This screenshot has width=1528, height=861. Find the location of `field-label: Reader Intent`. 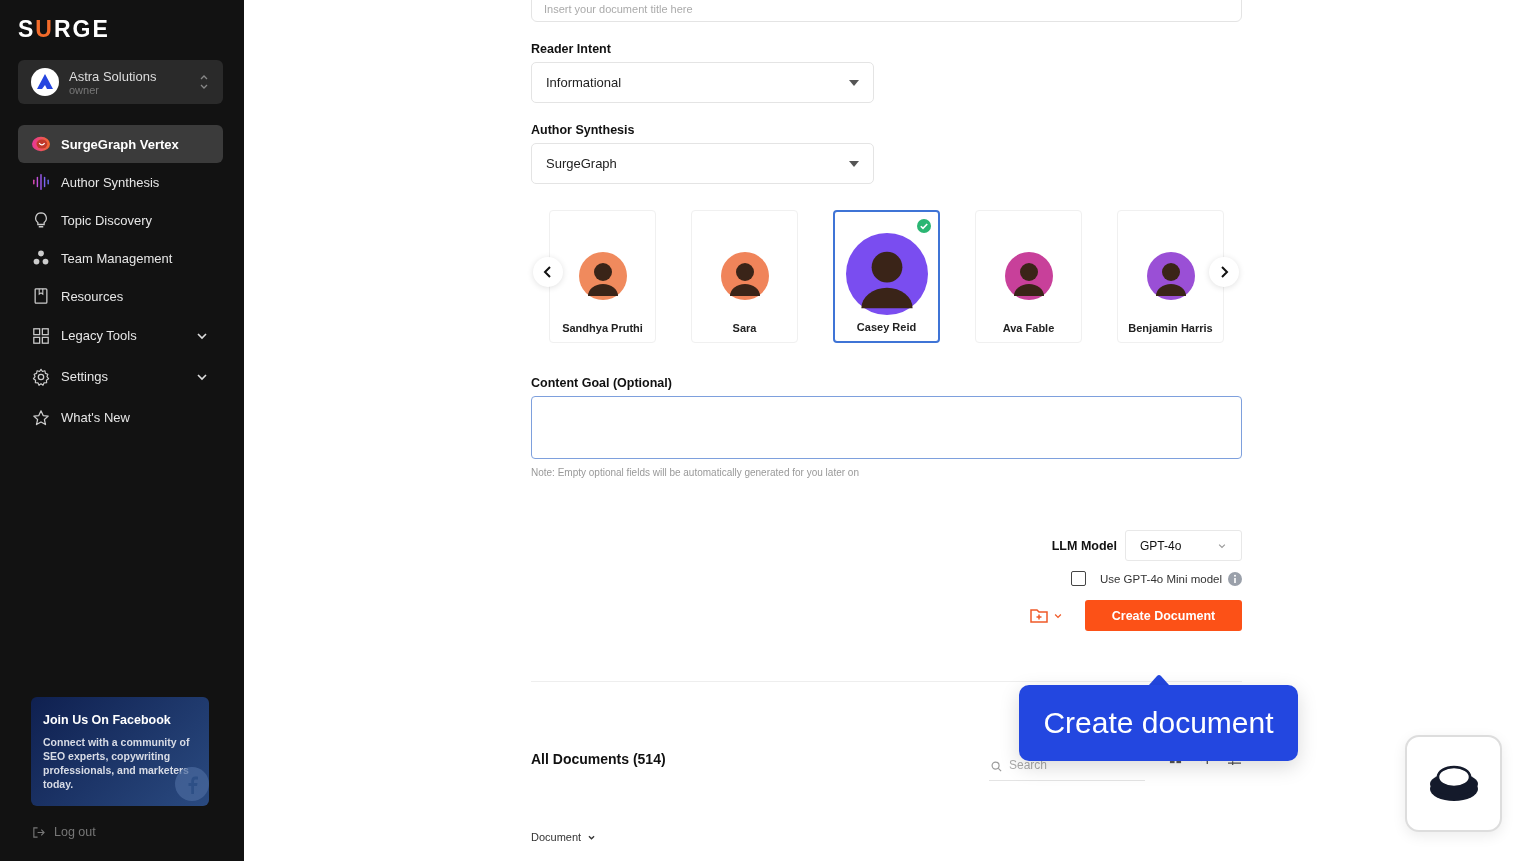

field-label: Reader Intent is located at coordinates (571, 49).